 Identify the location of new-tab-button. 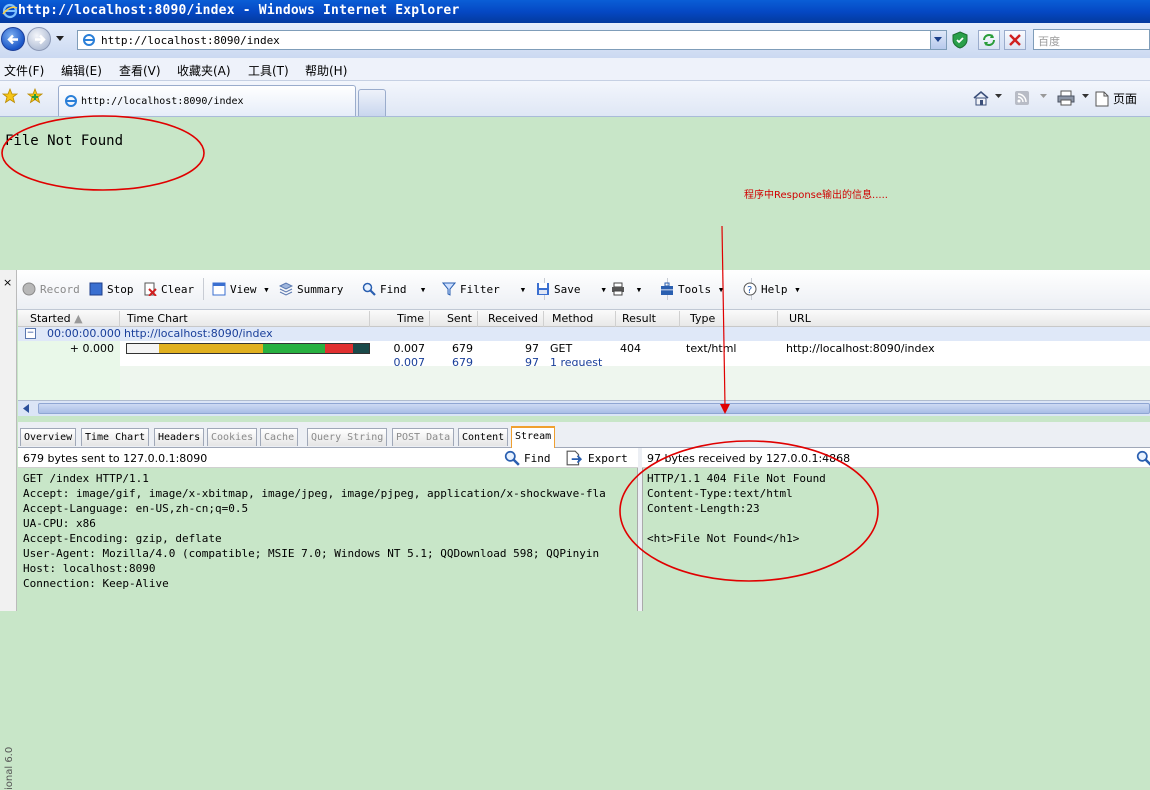
(372, 102).